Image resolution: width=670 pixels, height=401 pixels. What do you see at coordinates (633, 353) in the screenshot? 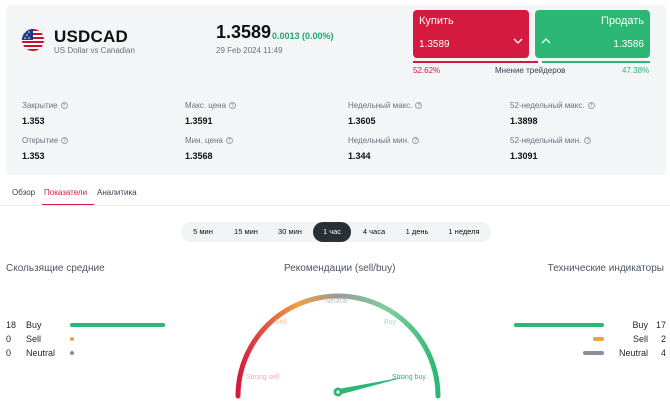
I see `ti-neutral-label: Neutral` at bounding box center [633, 353].